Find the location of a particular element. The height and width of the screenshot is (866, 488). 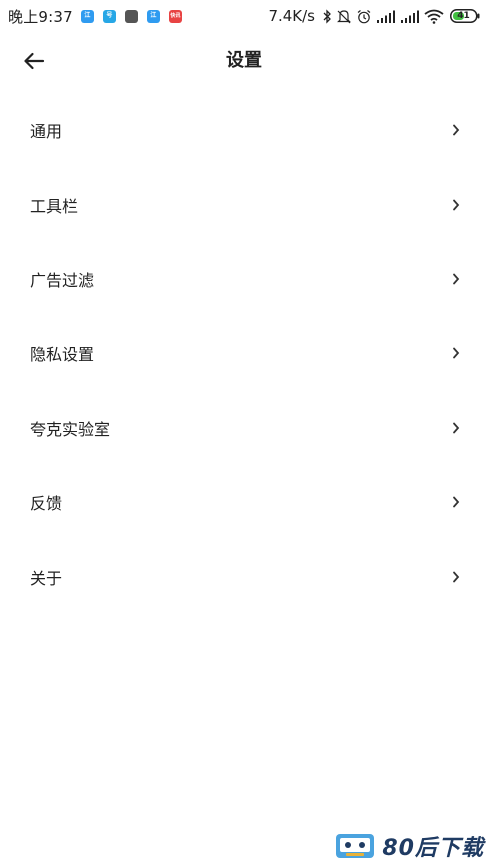

bluetooth-icon is located at coordinates (327, 16).